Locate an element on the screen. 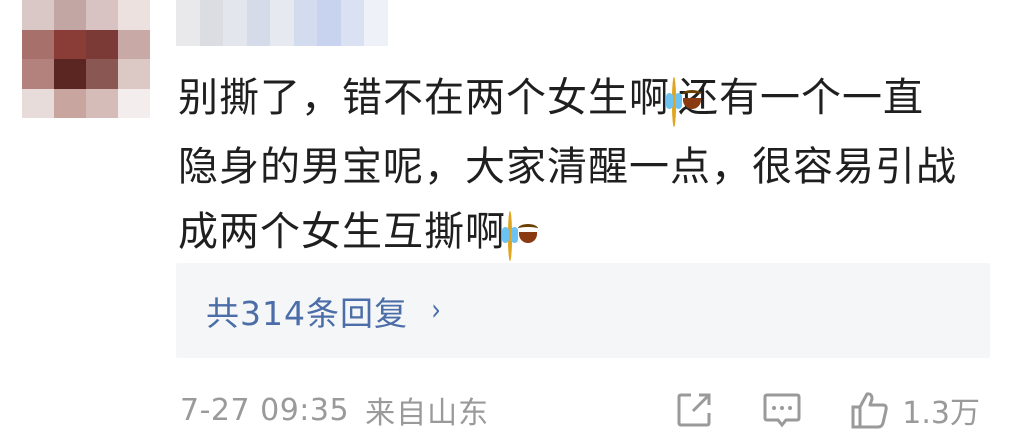  comment-line-2: 隐身的男宝呢，大家清醒一点，很容易引战 is located at coordinates (567, 167).